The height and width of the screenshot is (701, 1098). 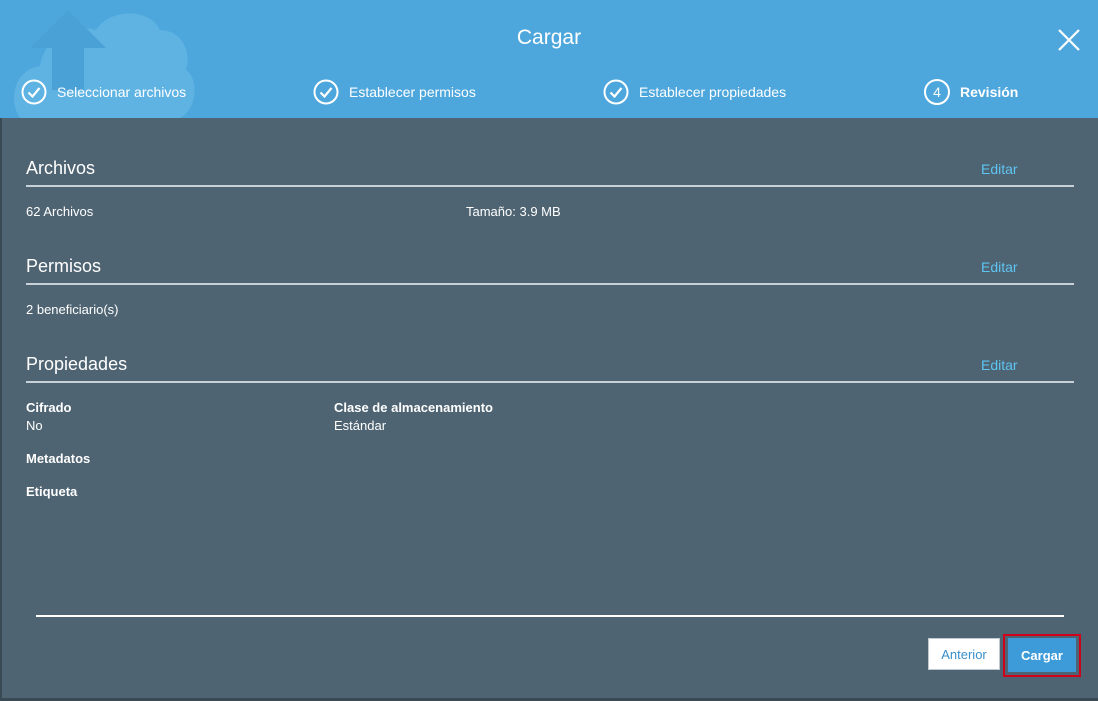 I want to click on encryption-value: No, so click(x=34, y=425).